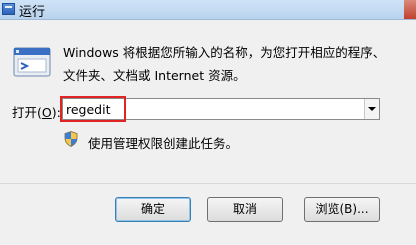 The height and width of the screenshot is (245, 416). I want to click on description-line-1: Windows 将根据您所输入的名称，为您打开相应的程序、, so click(224, 52).